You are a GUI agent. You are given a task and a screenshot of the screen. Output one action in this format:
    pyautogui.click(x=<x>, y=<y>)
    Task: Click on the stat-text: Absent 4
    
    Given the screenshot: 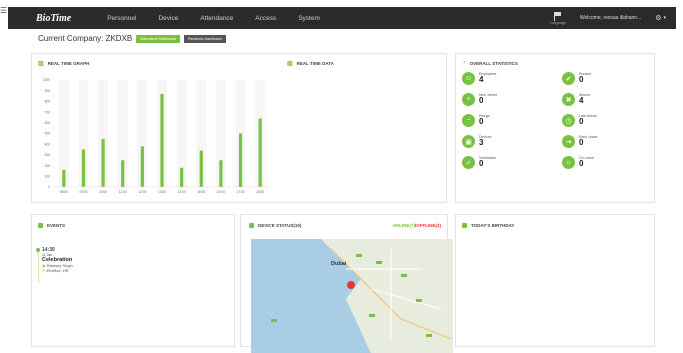 What is the action you would take?
    pyautogui.click(x=584, y=99)
    